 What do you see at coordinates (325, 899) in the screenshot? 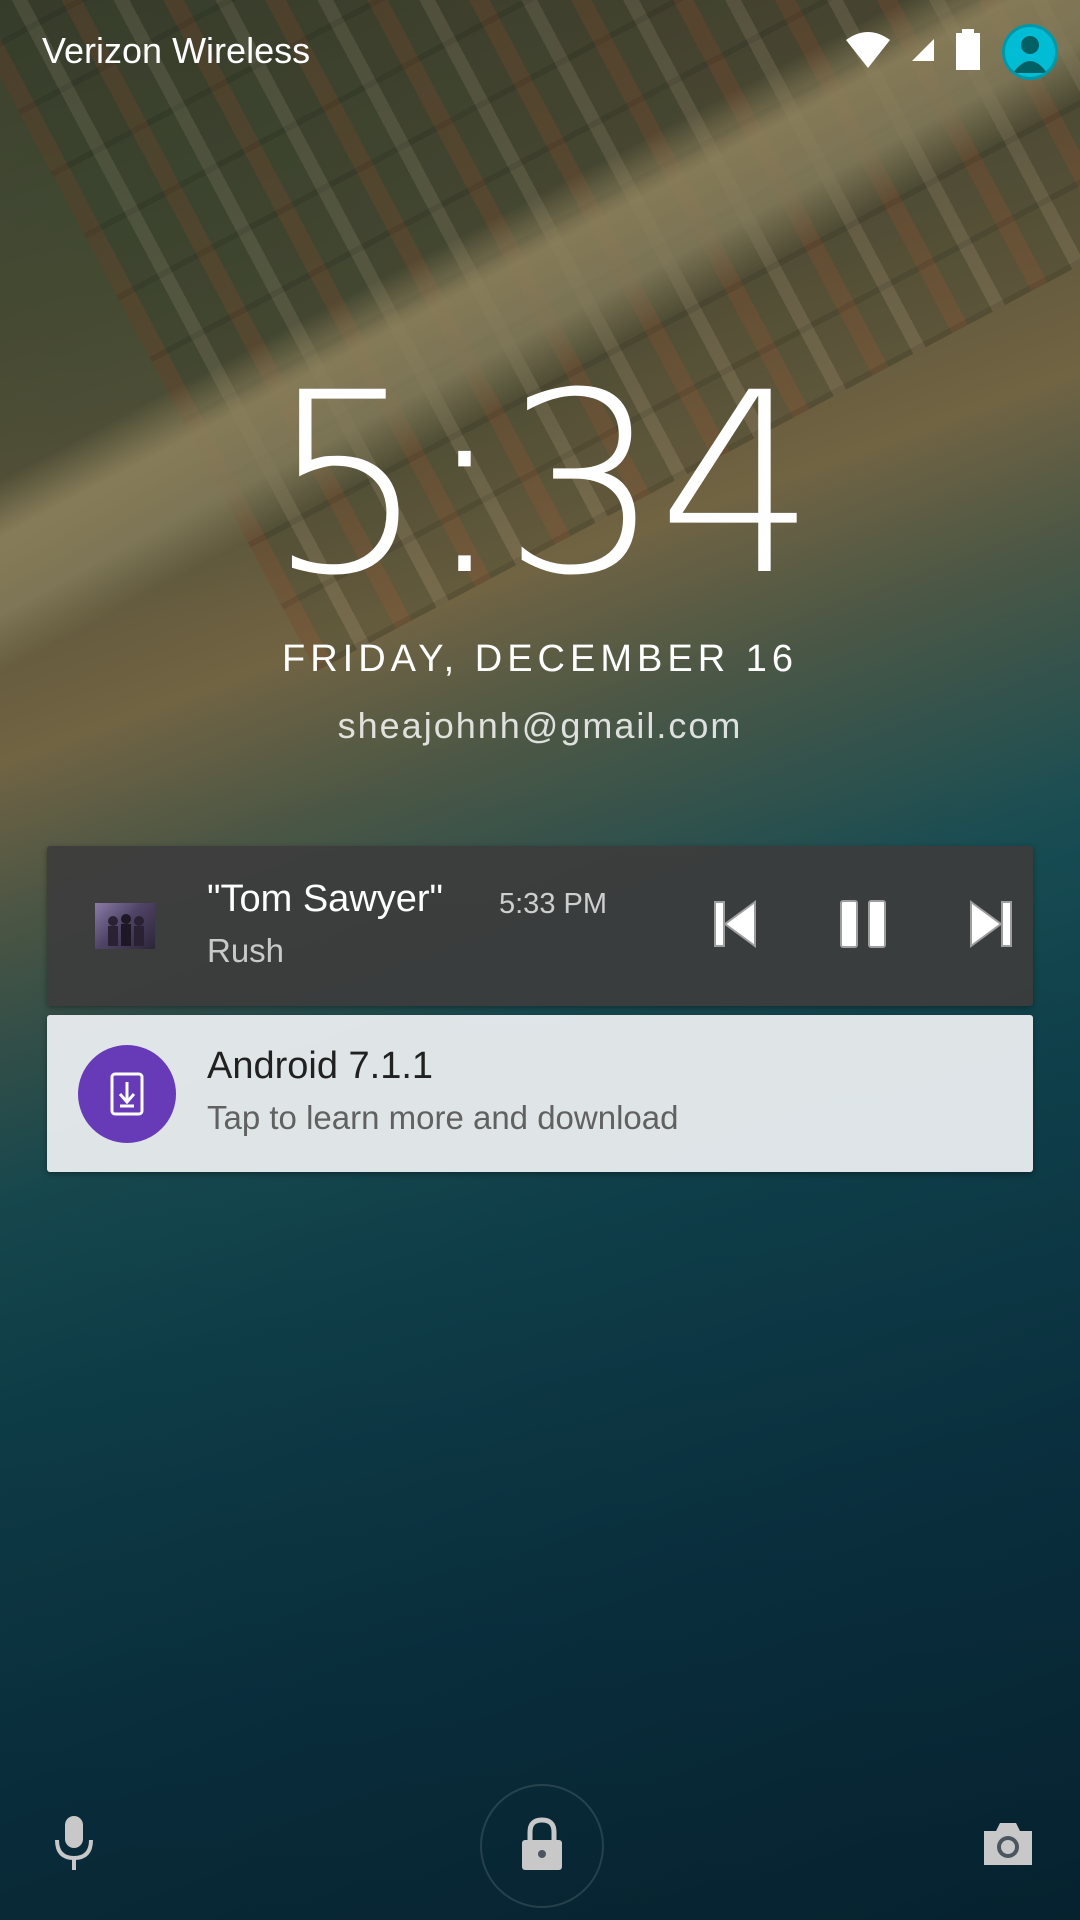
I see `track-title: "Tom Sawyer"` at bounding box center [325, 899].